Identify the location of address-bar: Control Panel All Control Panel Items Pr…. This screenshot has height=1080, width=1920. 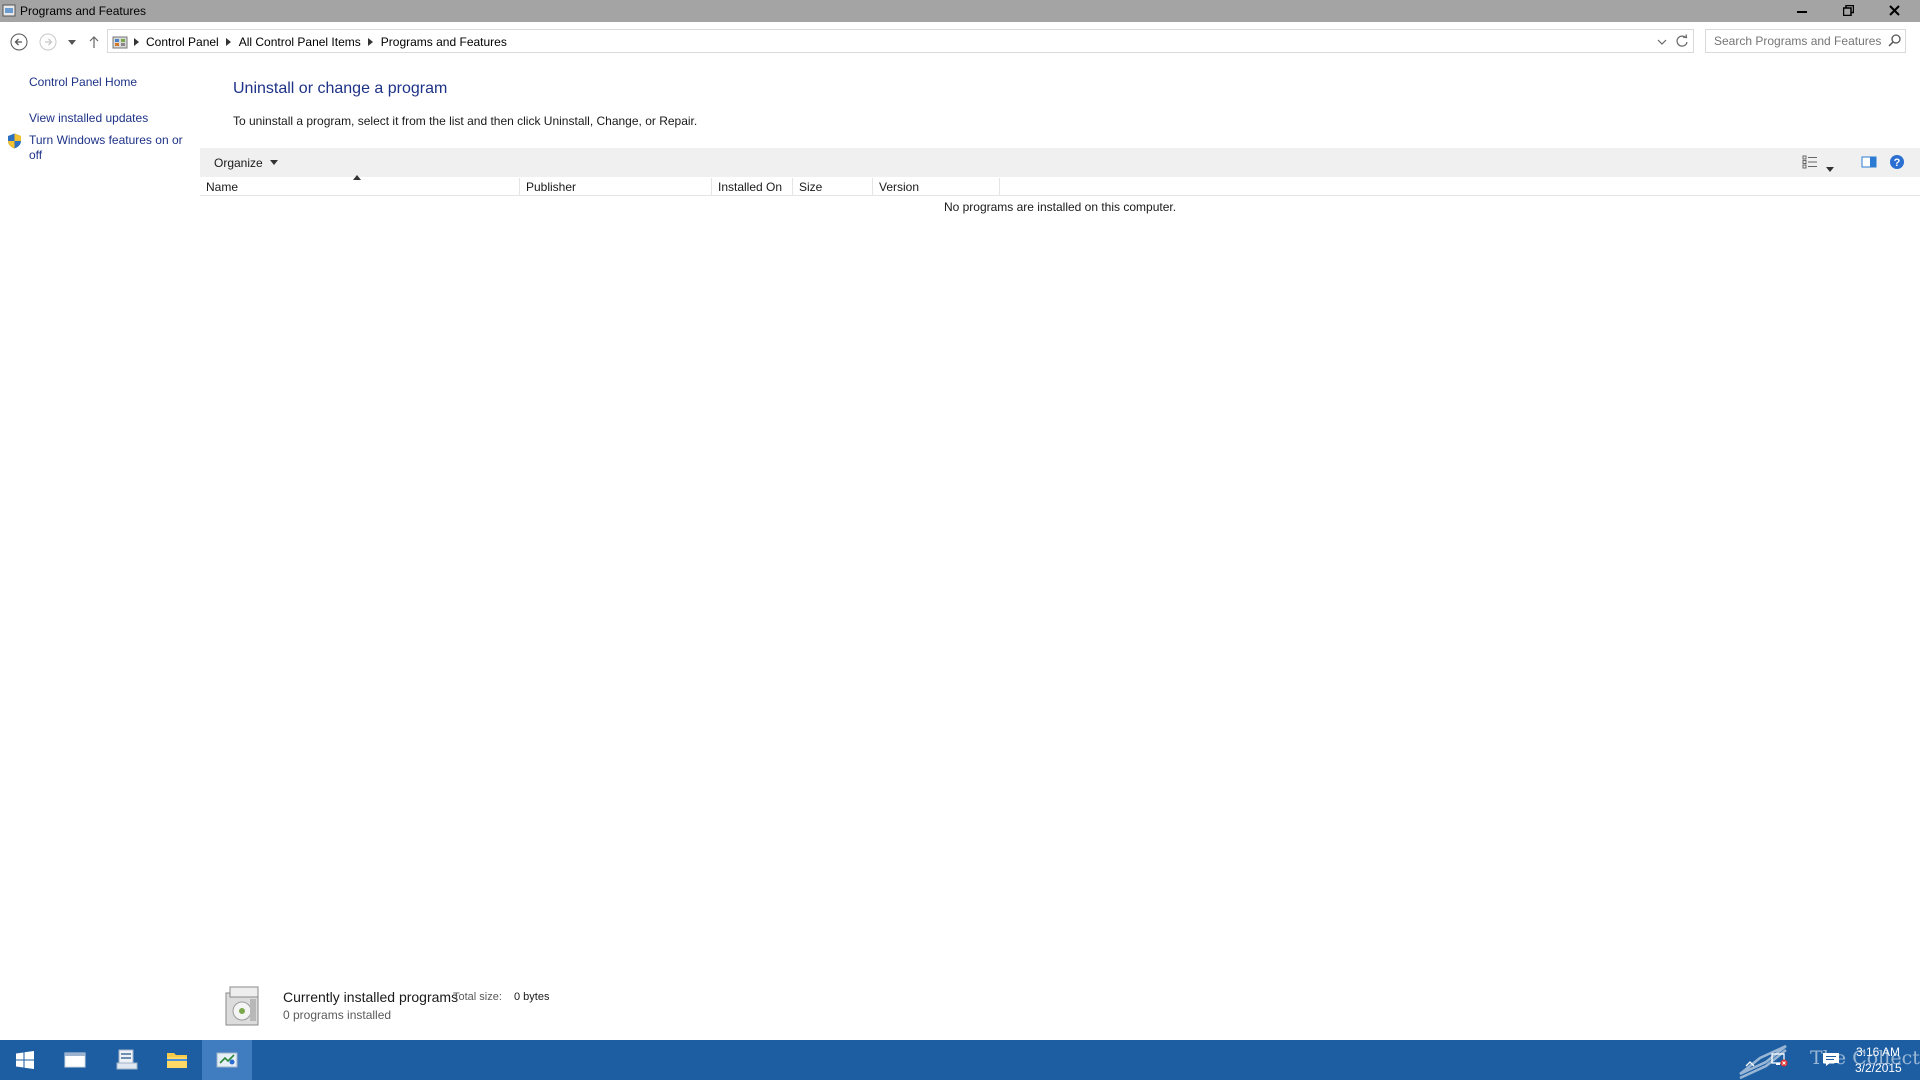
(900, 41).